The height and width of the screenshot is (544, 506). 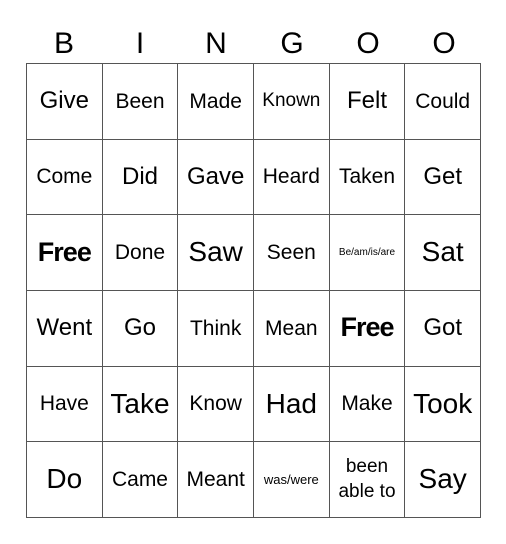 What do you see at coordinates (292, 43) in the screenshot?
I see `header-letter-g: G` at bounding box center [292, 43].